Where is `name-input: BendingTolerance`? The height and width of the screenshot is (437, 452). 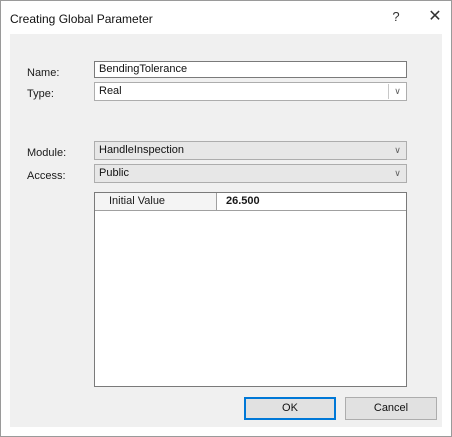
name-input: BendingTolerance is located at coordinates (250, 69).